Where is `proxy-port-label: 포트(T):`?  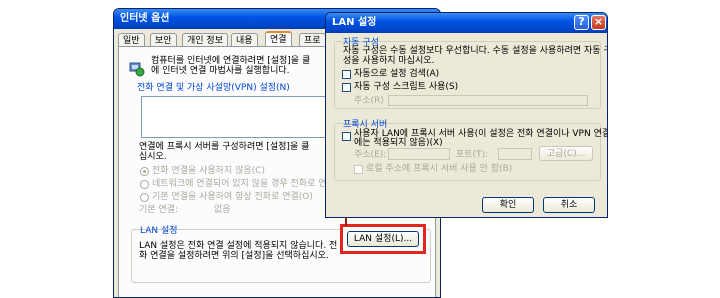 proxy-port-label: 포트(T): is located at coordinates (472, 155).